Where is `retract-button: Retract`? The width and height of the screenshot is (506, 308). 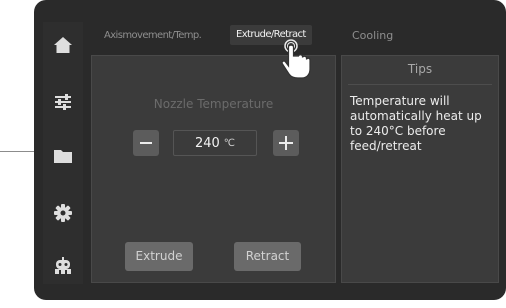
retract-button: Retract is located at coordinates (267, 256).